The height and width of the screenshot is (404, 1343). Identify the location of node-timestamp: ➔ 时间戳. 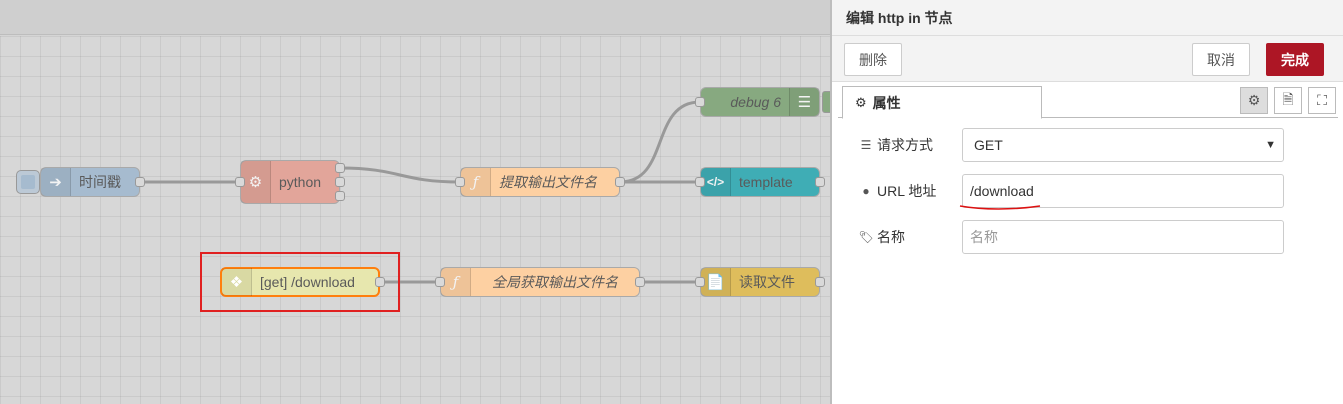
(90, 182).